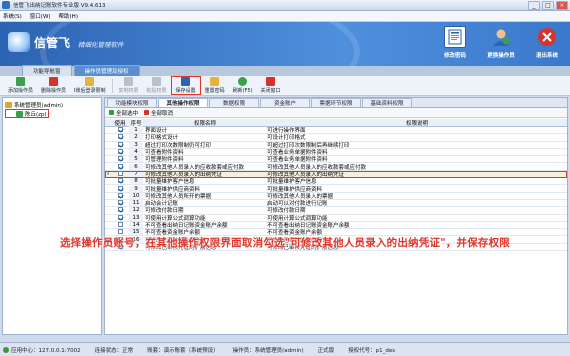 This screenshot has width=570, height=356. What do you see at coordinates (132, 102) in the screenshot?
I see `tab-module-permission: 功能模块权限` at bounding box center [132, 102].